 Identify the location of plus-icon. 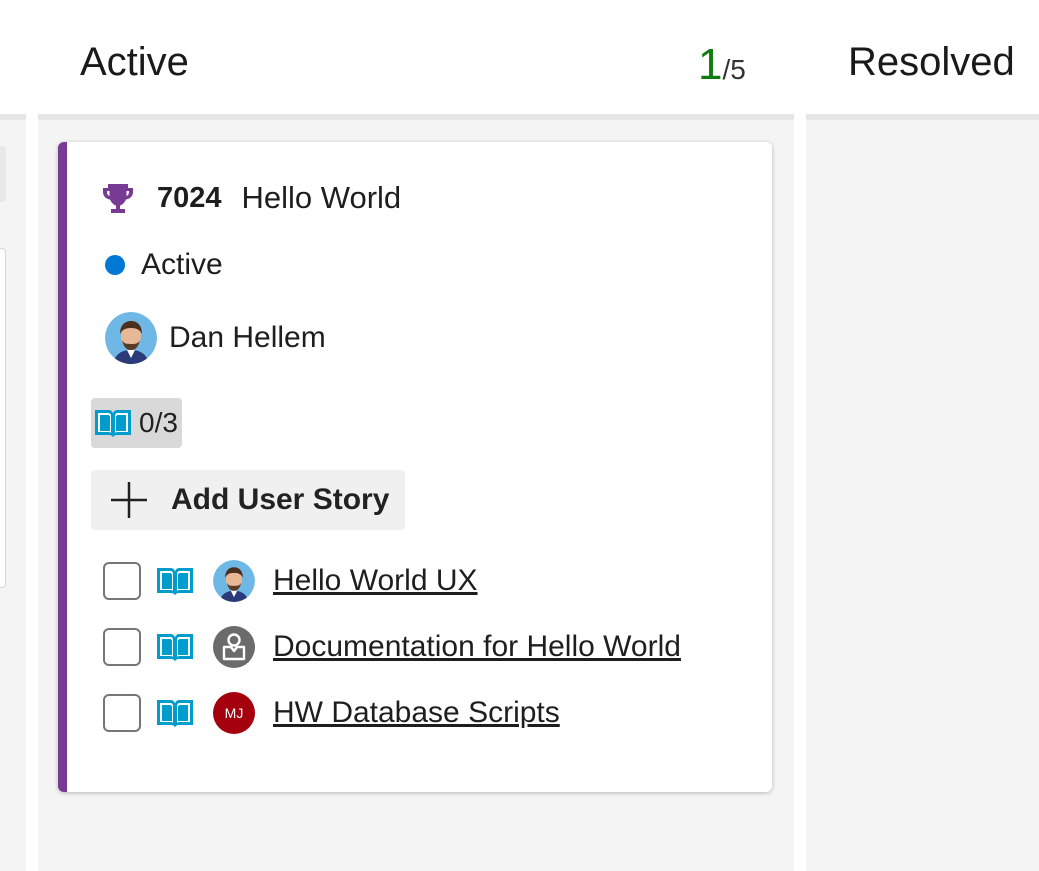
(129, 500).